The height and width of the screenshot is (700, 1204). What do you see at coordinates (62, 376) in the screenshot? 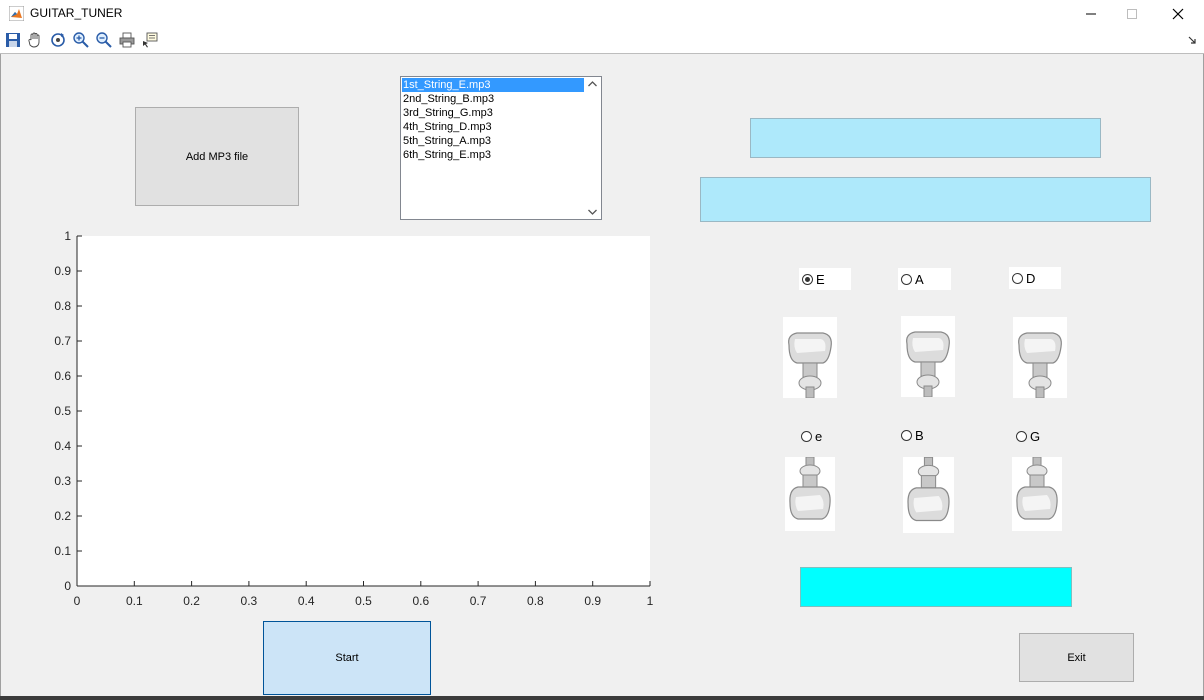
I see `y-tick-label: 0.6` at bounding box center [62, 376].